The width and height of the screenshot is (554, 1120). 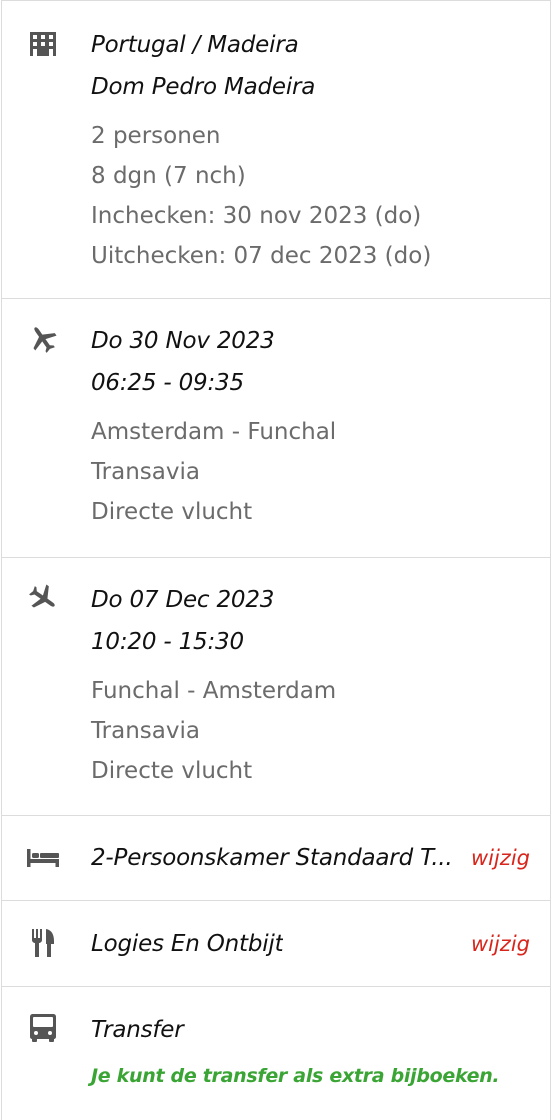 I want to click on hotel-checkin: Inchecken: 30 nov 2023 (do), so click(x=256, y=216).